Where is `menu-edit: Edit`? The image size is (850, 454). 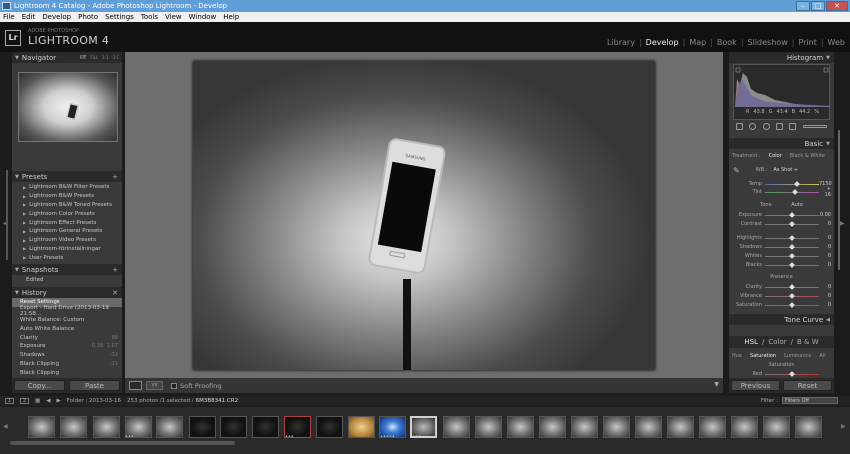 menu-edit: Edit is located at coordinates (29, 17).